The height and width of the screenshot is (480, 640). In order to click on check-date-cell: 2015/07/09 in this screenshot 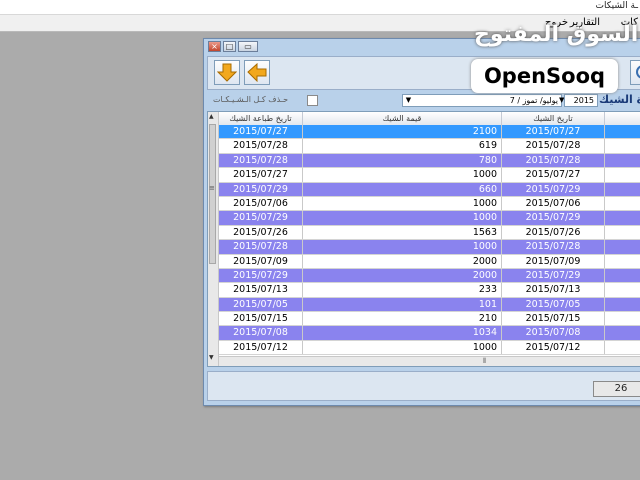, I will do `click(553, 261)`.